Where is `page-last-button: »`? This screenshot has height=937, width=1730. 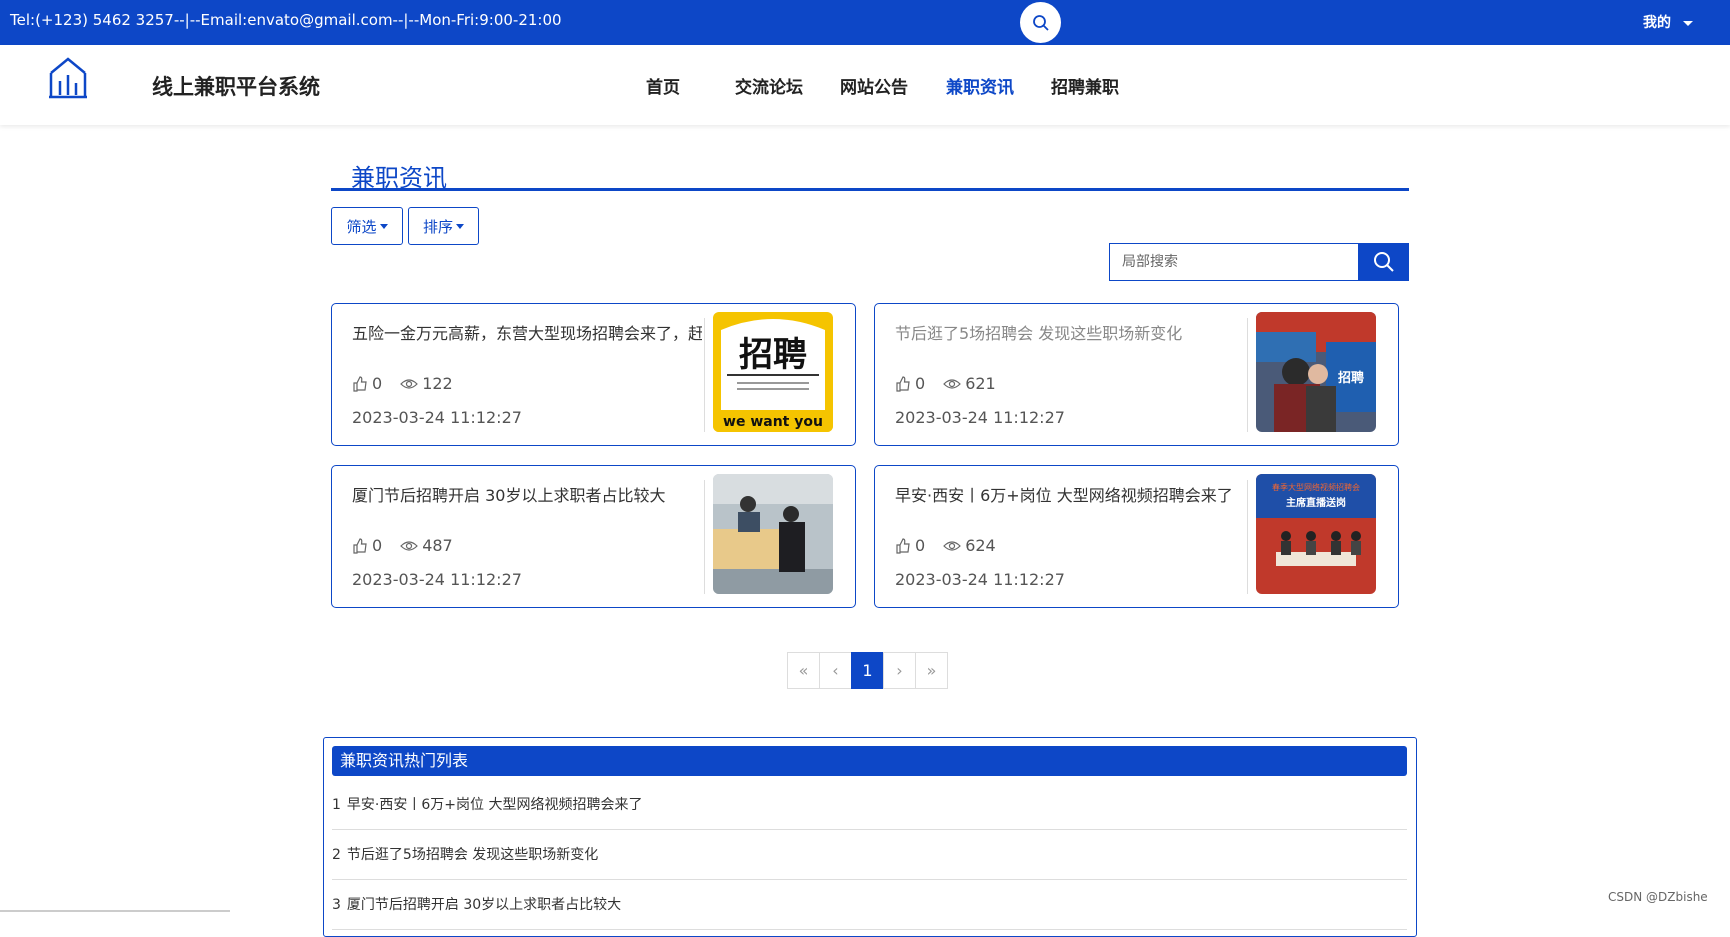
page-last-button: » is located at coordinates (931, 670).